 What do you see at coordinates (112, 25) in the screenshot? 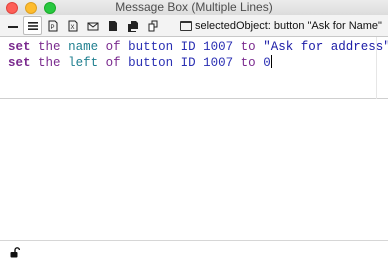
I see `front-scripts-icon` at bounding box center [112, 25].